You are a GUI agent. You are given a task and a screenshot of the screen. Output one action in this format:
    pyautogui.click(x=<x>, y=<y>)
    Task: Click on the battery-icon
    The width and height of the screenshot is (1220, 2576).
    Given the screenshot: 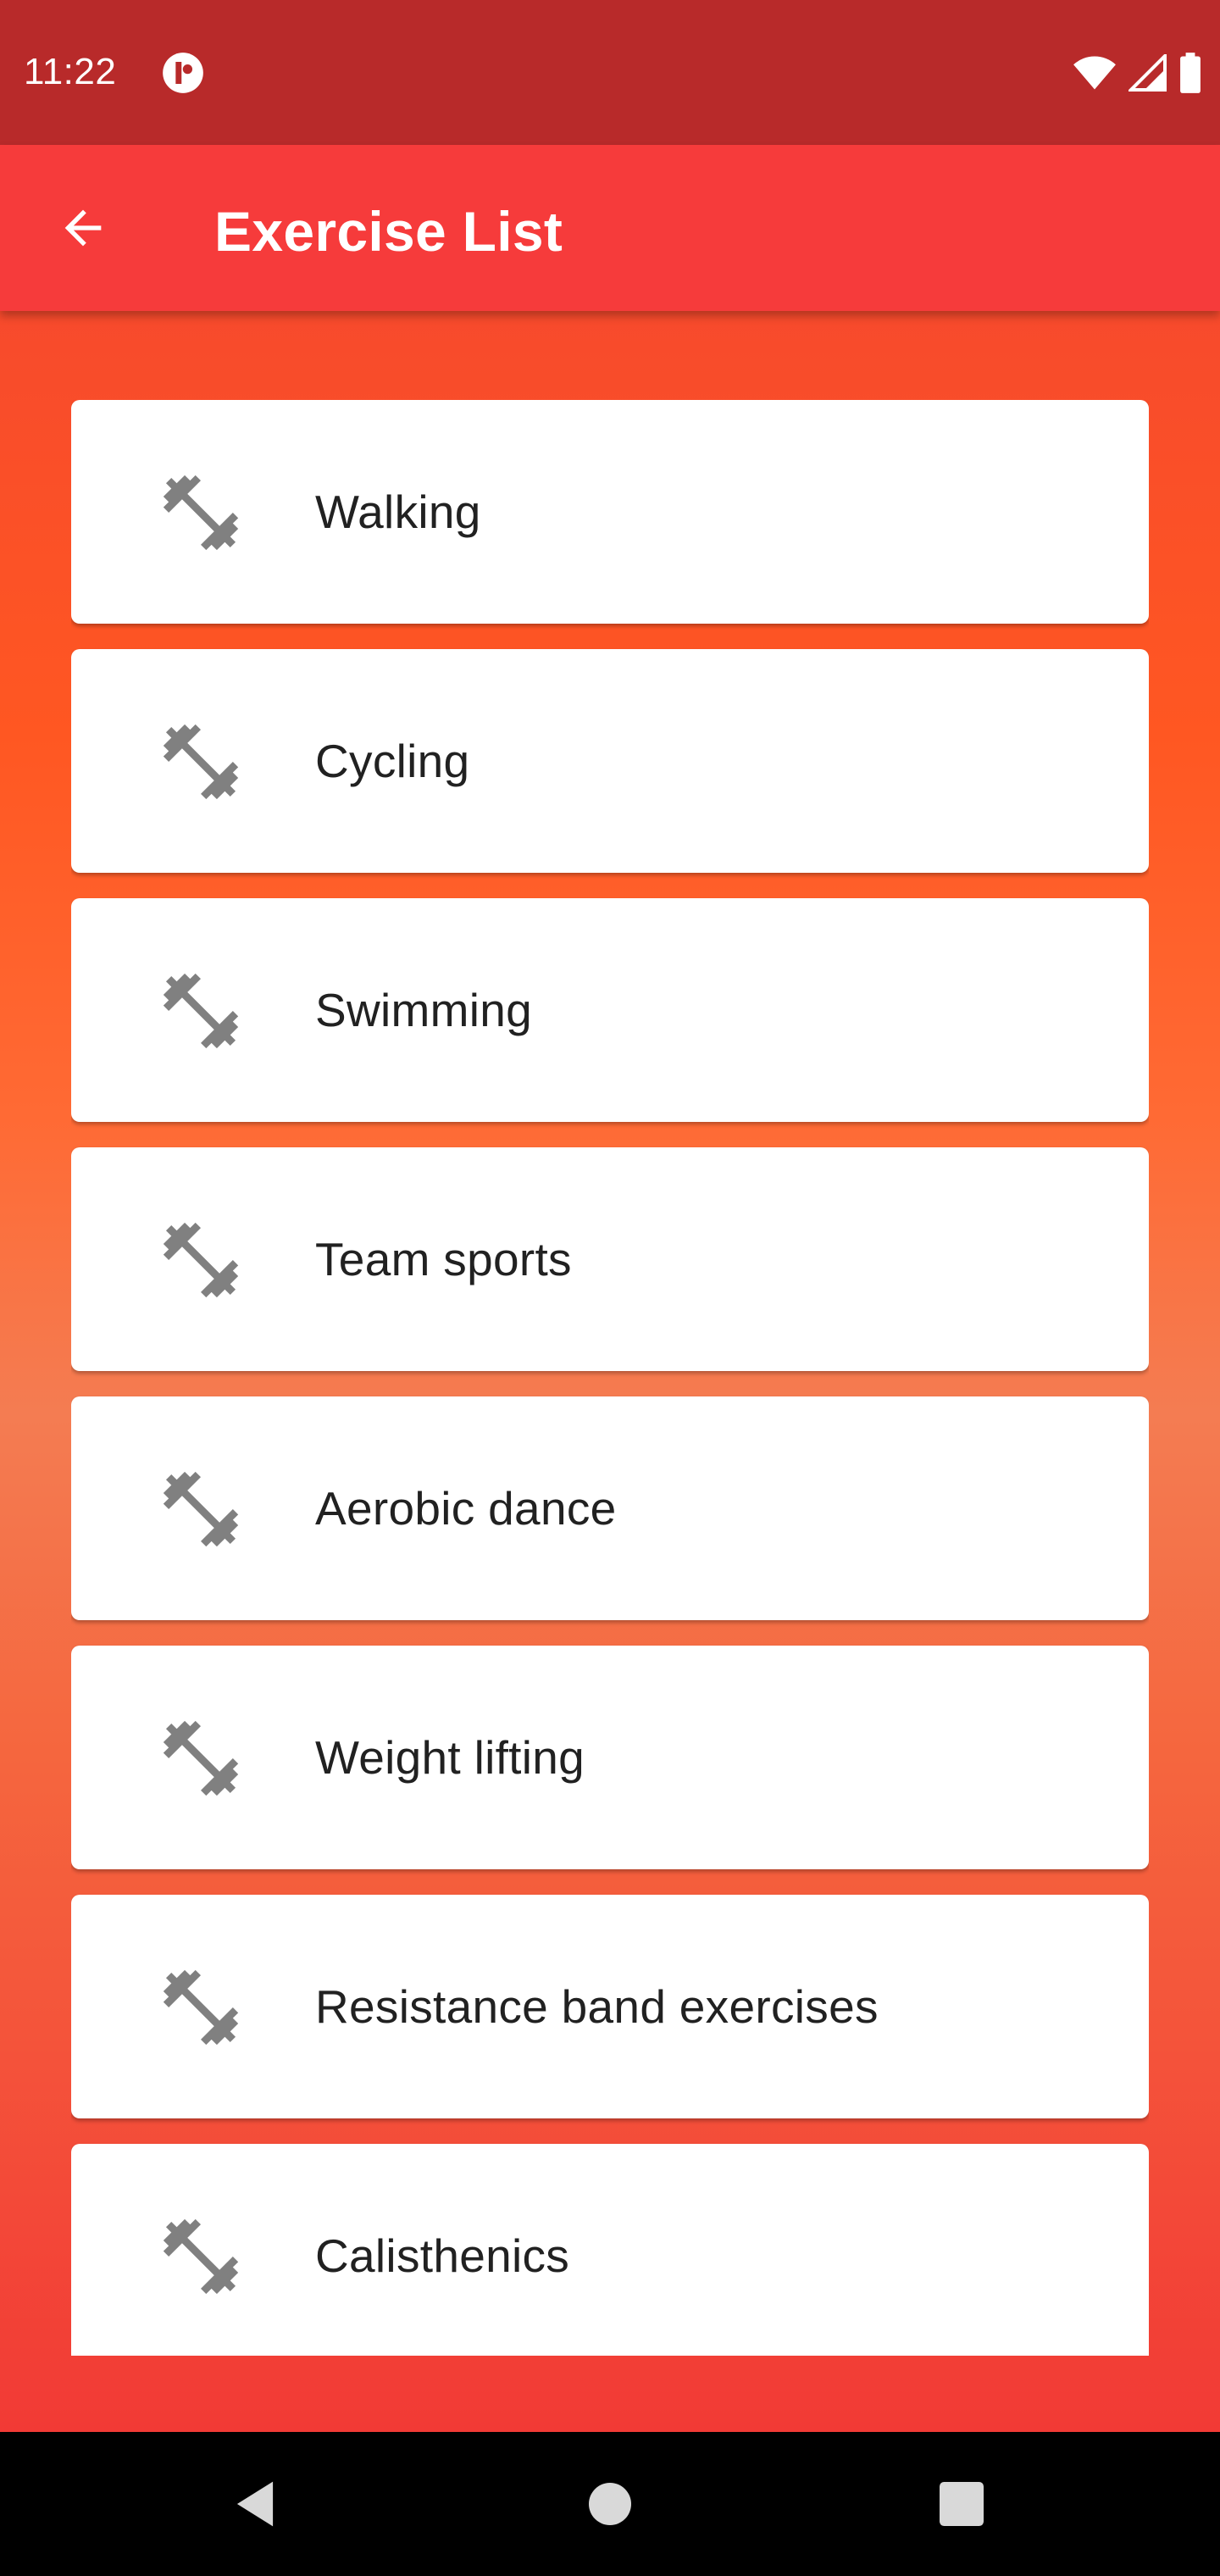 What is the action you would take?
    pyautogui.click(x=1190, y=73)
    